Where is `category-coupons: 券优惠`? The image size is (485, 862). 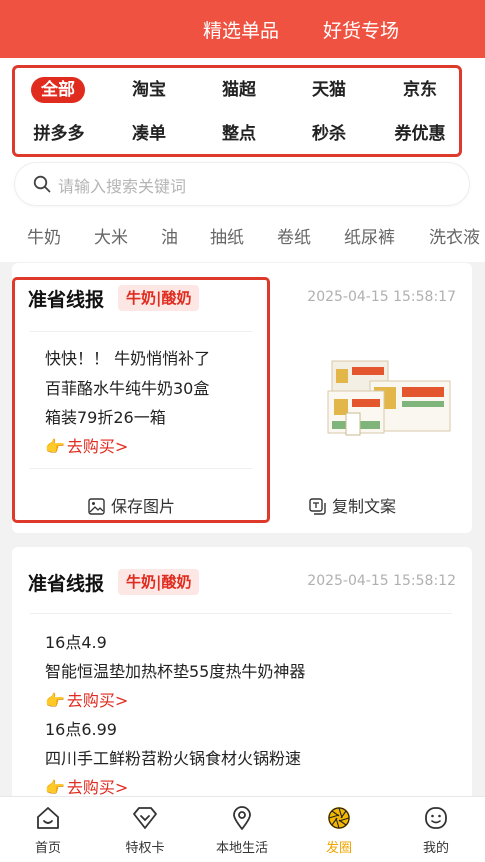
category-coupons: 券优惠 is located at coordinates (420, 134).